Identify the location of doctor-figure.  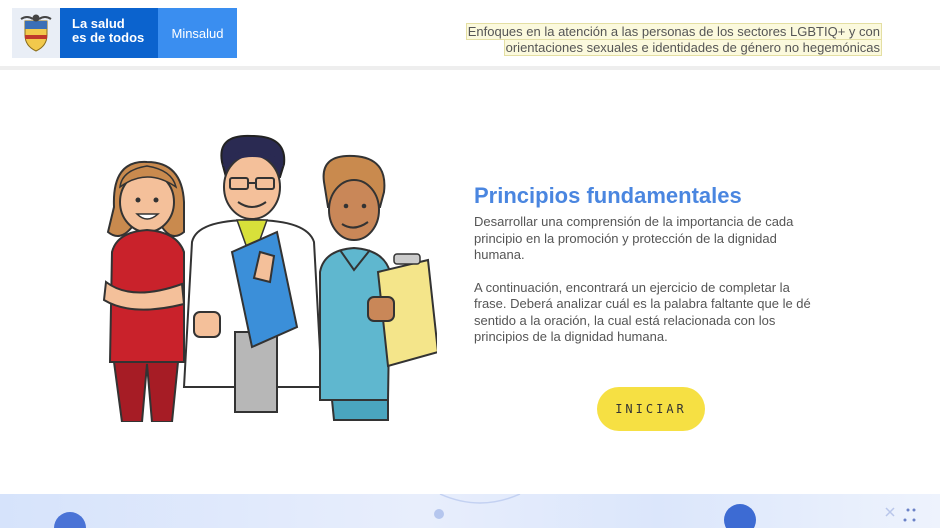
(253, 273).